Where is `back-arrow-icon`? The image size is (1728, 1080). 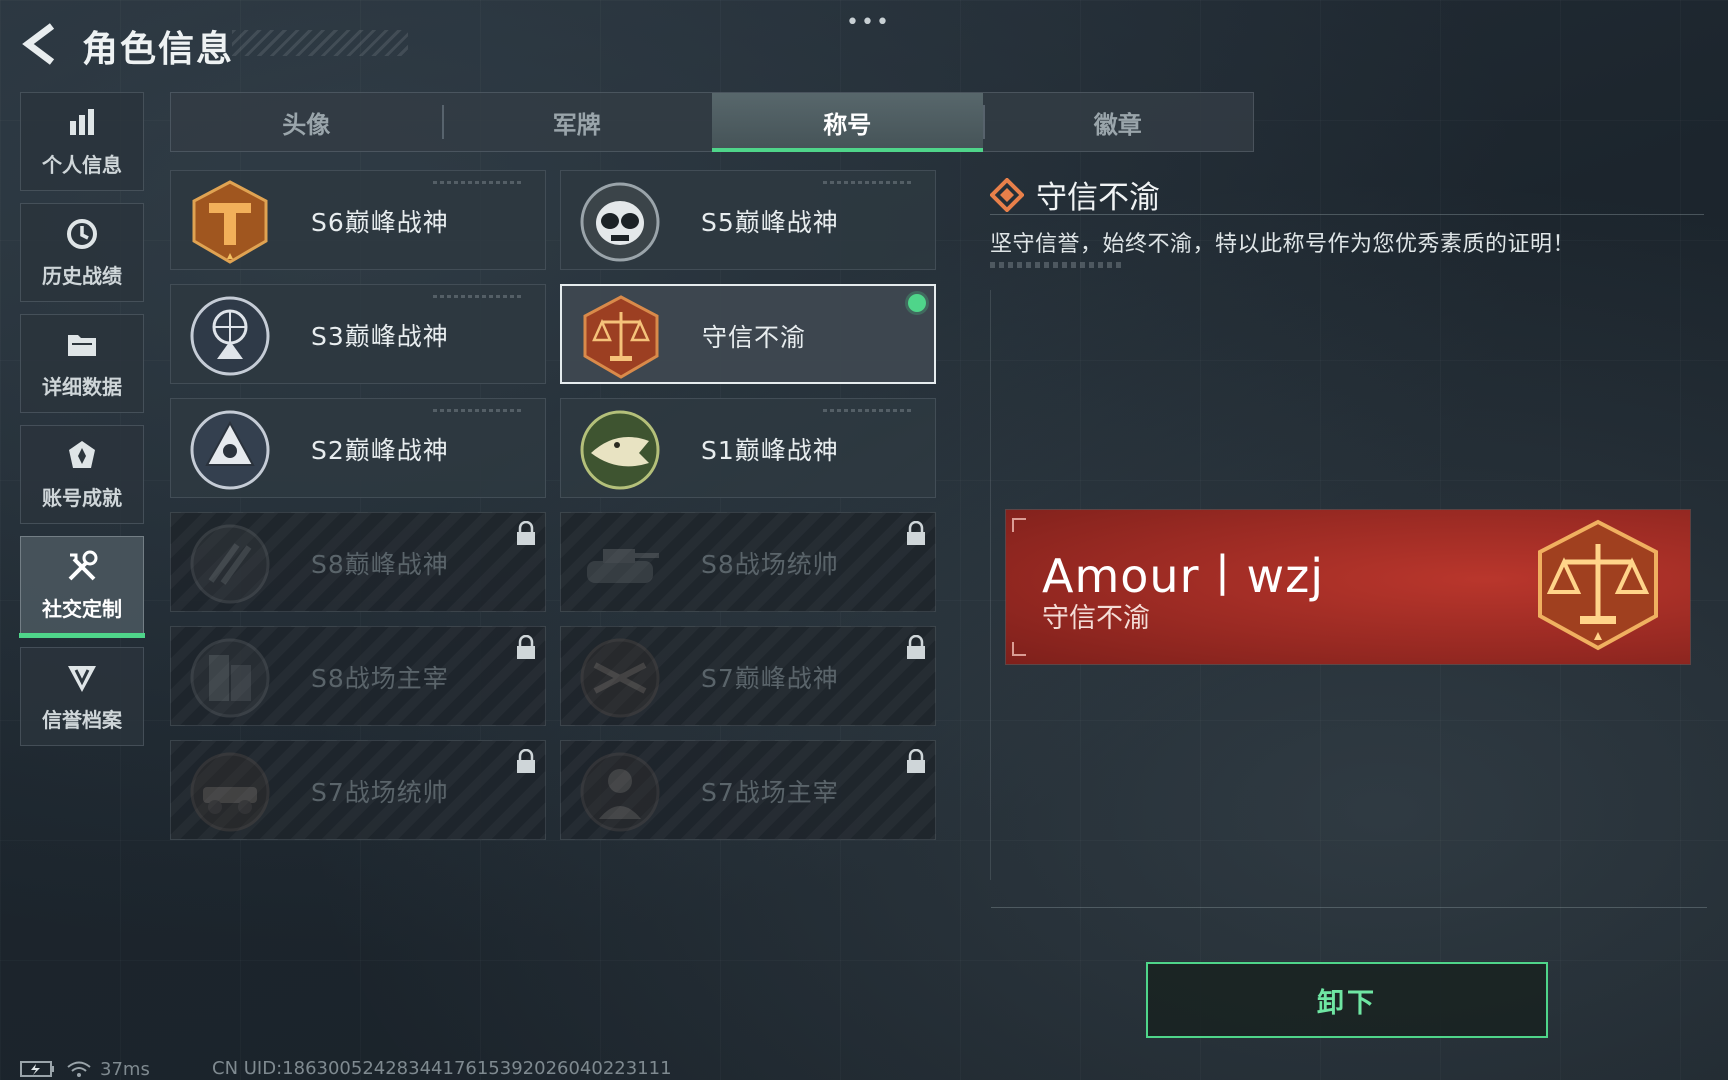
back-arrow-icon is located at coordinates (40, 44).